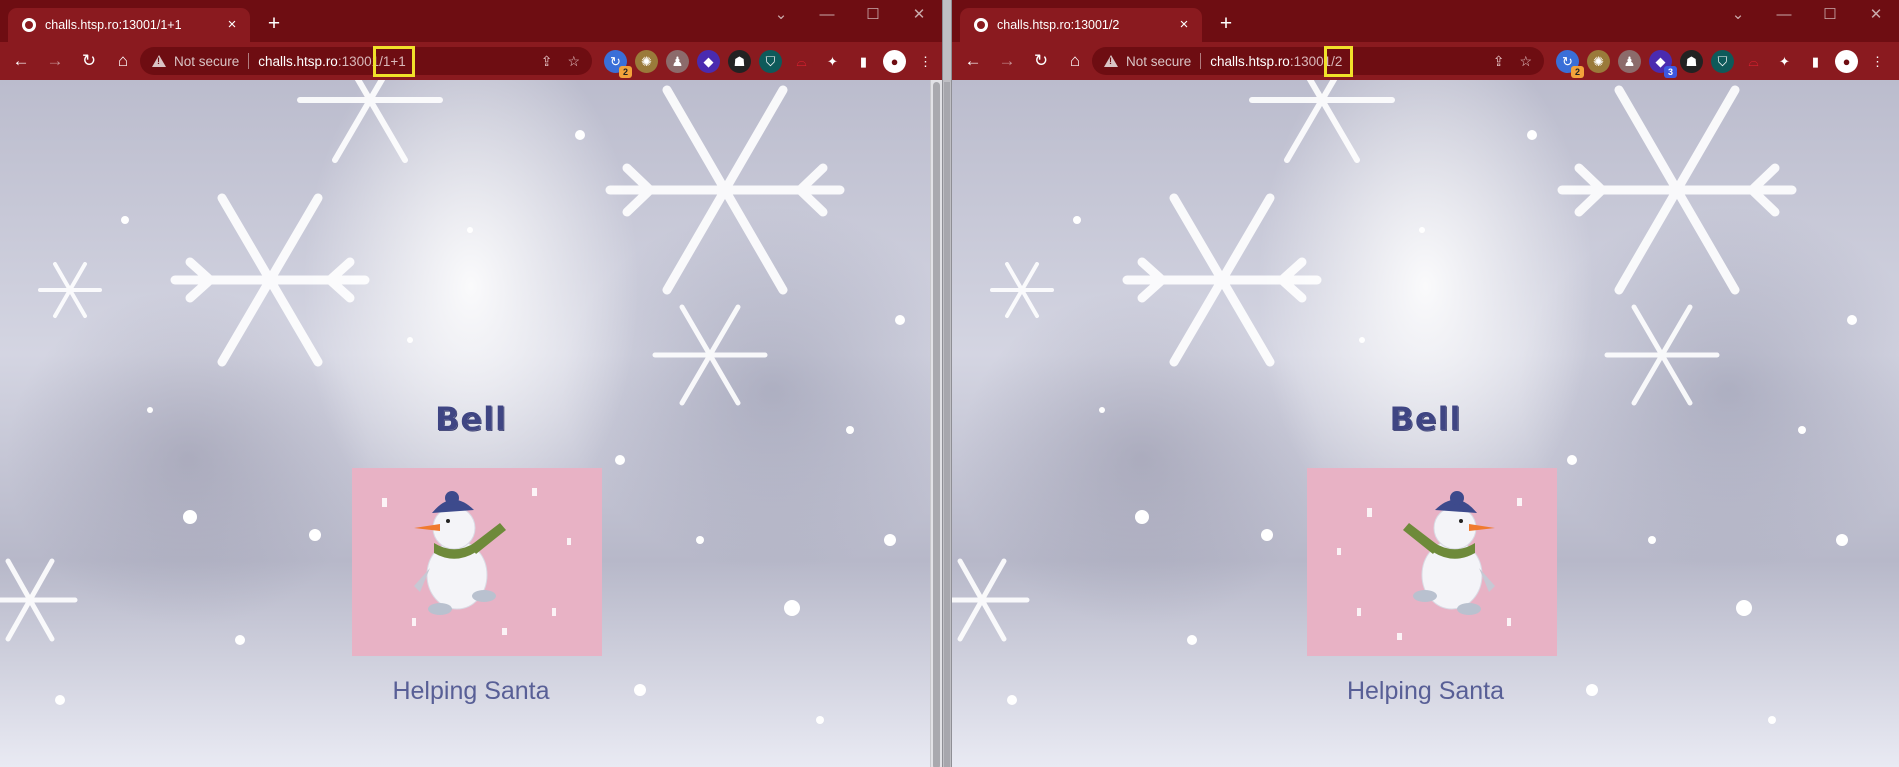  Describe the element at coordinates (471, 21) in the screenshot. I see `title-bar: challs.htsp.ro:13001/1+1 × + ⌄ — ☐ ✕` at that location.